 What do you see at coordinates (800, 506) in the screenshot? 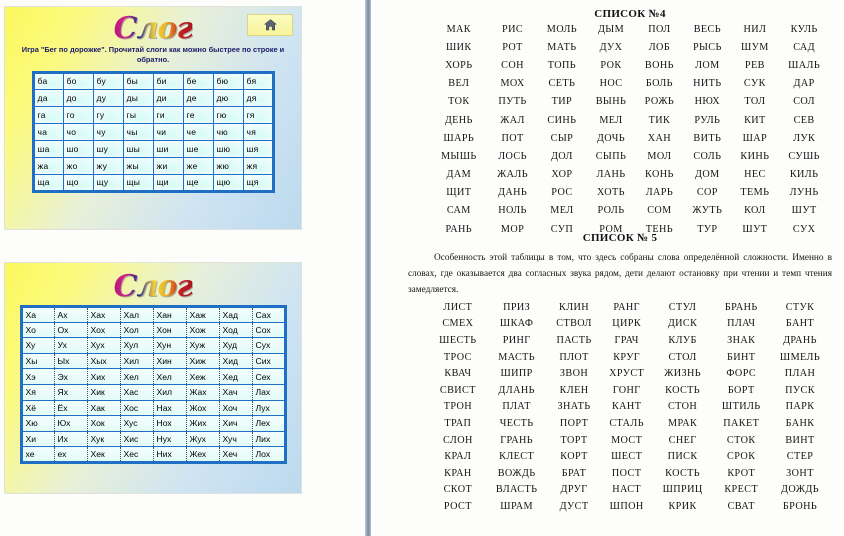
I see `word-cell: БРОНЬ` at bounding box center [800, 506].